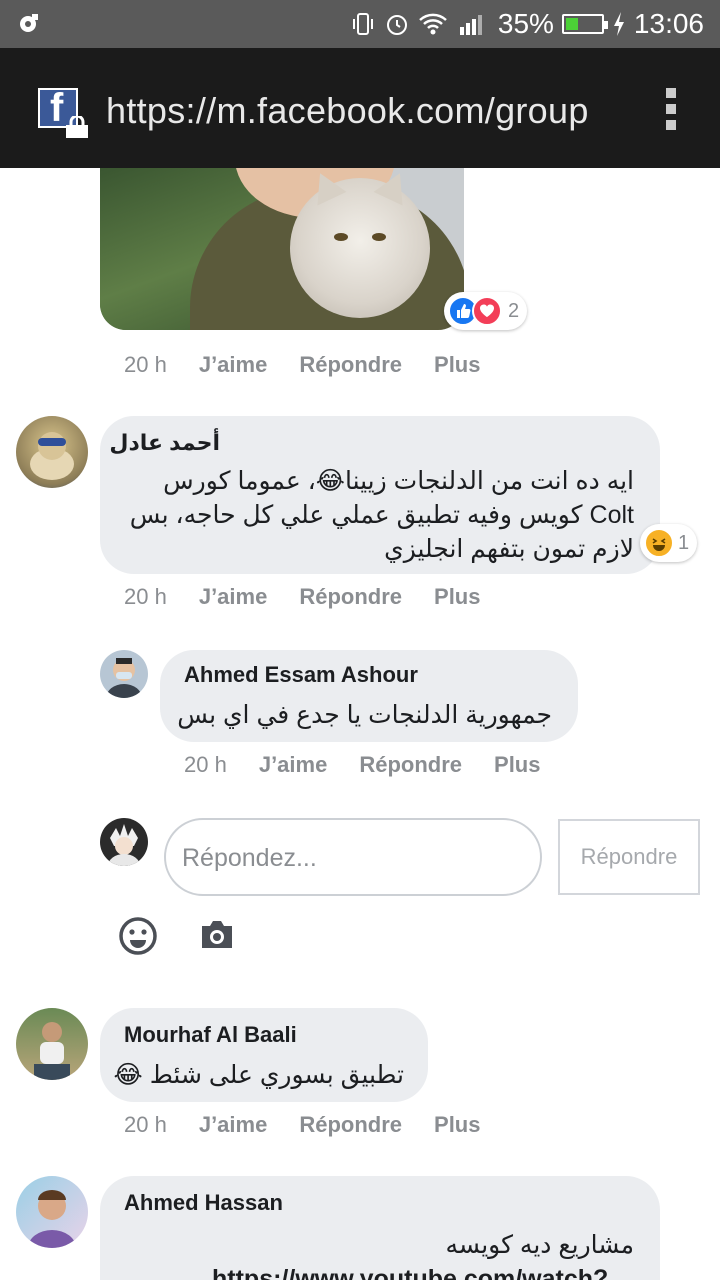  I want to click on cat-image, so click(360, 243).